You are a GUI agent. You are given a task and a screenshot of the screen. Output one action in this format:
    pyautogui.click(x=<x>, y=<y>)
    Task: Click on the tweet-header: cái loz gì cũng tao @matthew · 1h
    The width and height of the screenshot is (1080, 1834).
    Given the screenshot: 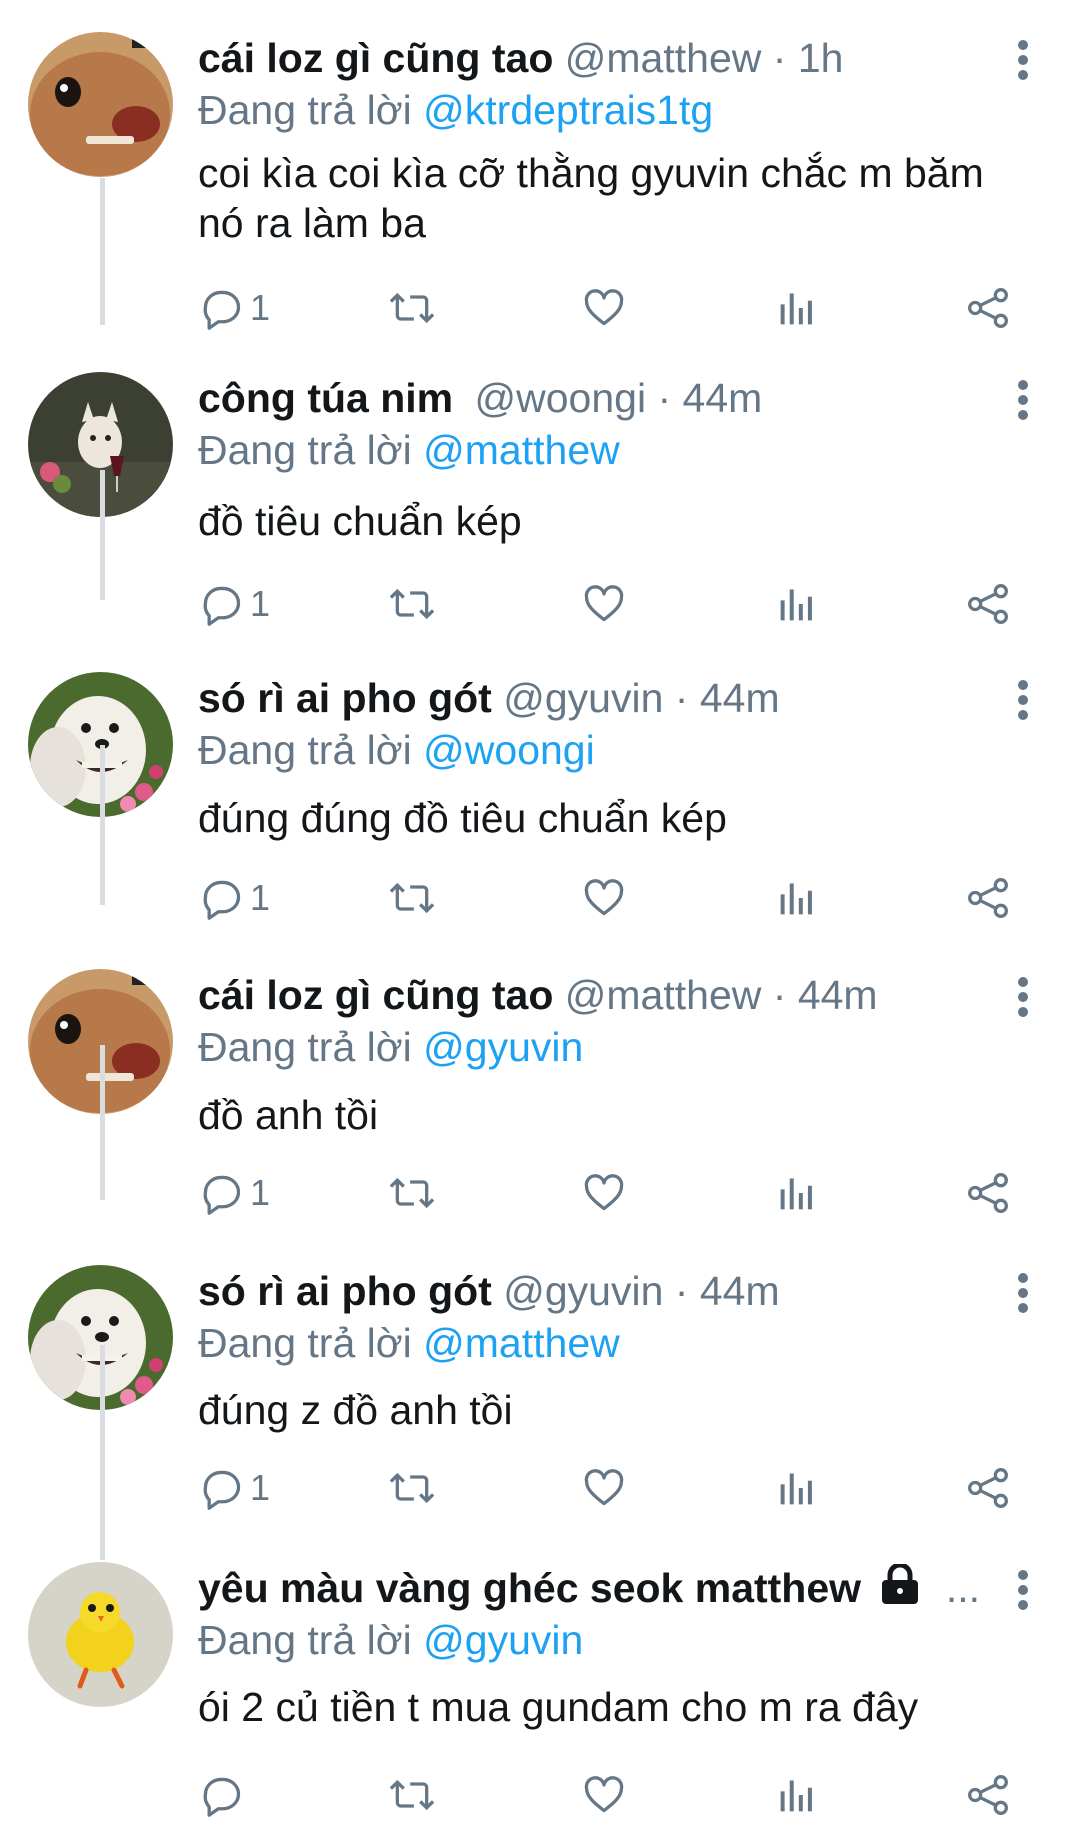 What is the action you would take?
    pyautogui.click(x=593, y=58)
    